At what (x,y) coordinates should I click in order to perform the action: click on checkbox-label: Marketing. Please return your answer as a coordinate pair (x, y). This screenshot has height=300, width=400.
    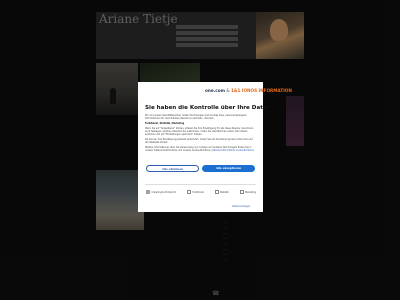
    Looking at the image, I should click on (250, 192).